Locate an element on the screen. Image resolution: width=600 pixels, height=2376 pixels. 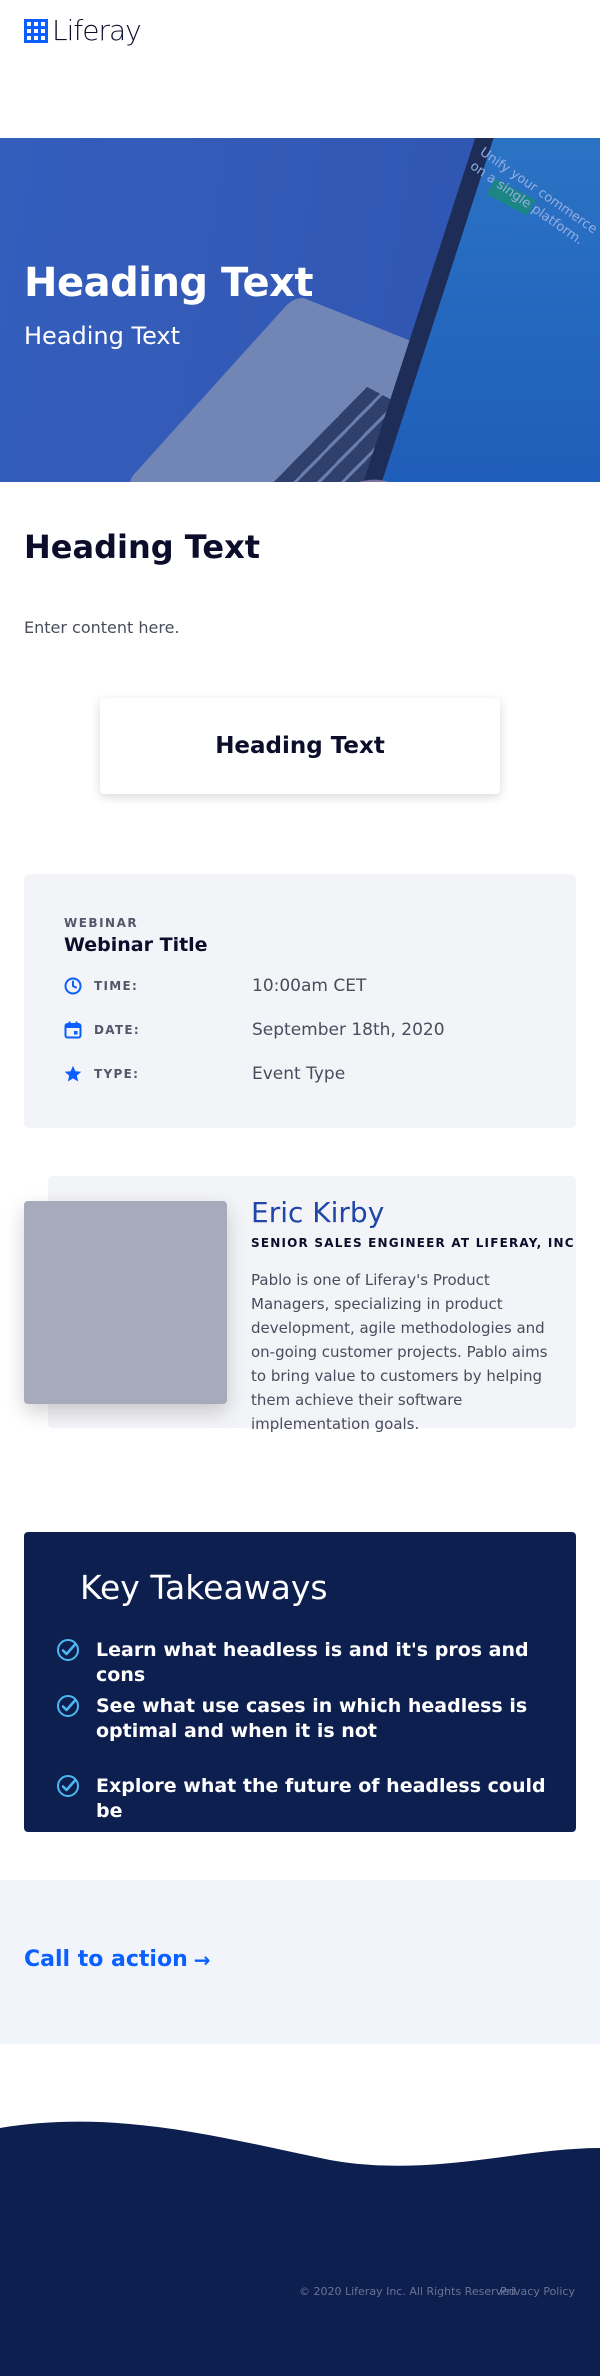
webinar-type-value: Event Type is located at coordinates (299, 1074).